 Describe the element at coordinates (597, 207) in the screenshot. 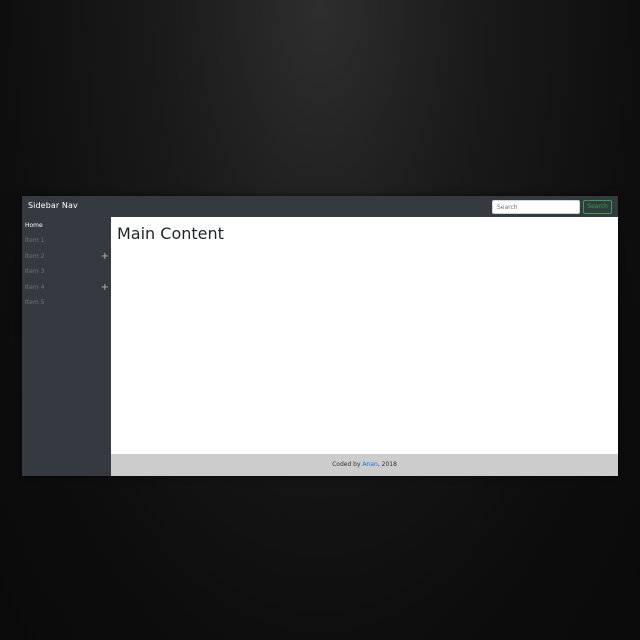

I see `search-button: Search` at that location.